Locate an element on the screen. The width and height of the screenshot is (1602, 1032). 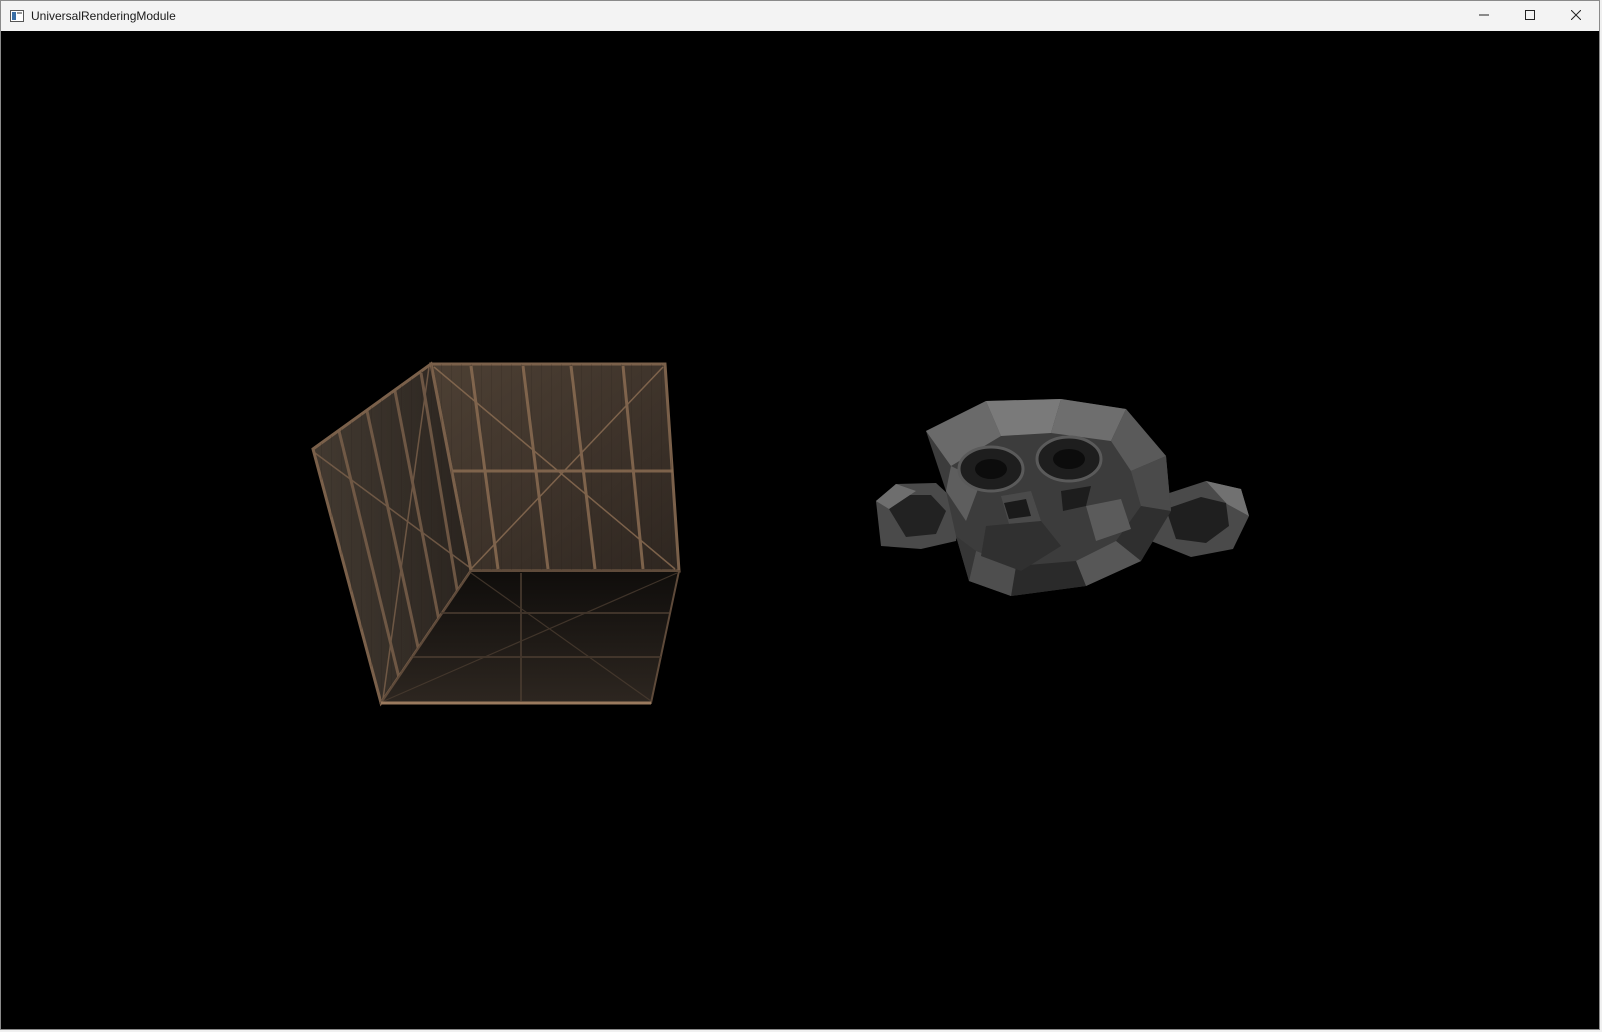
close-icon is located at coordinates (1576, 16).